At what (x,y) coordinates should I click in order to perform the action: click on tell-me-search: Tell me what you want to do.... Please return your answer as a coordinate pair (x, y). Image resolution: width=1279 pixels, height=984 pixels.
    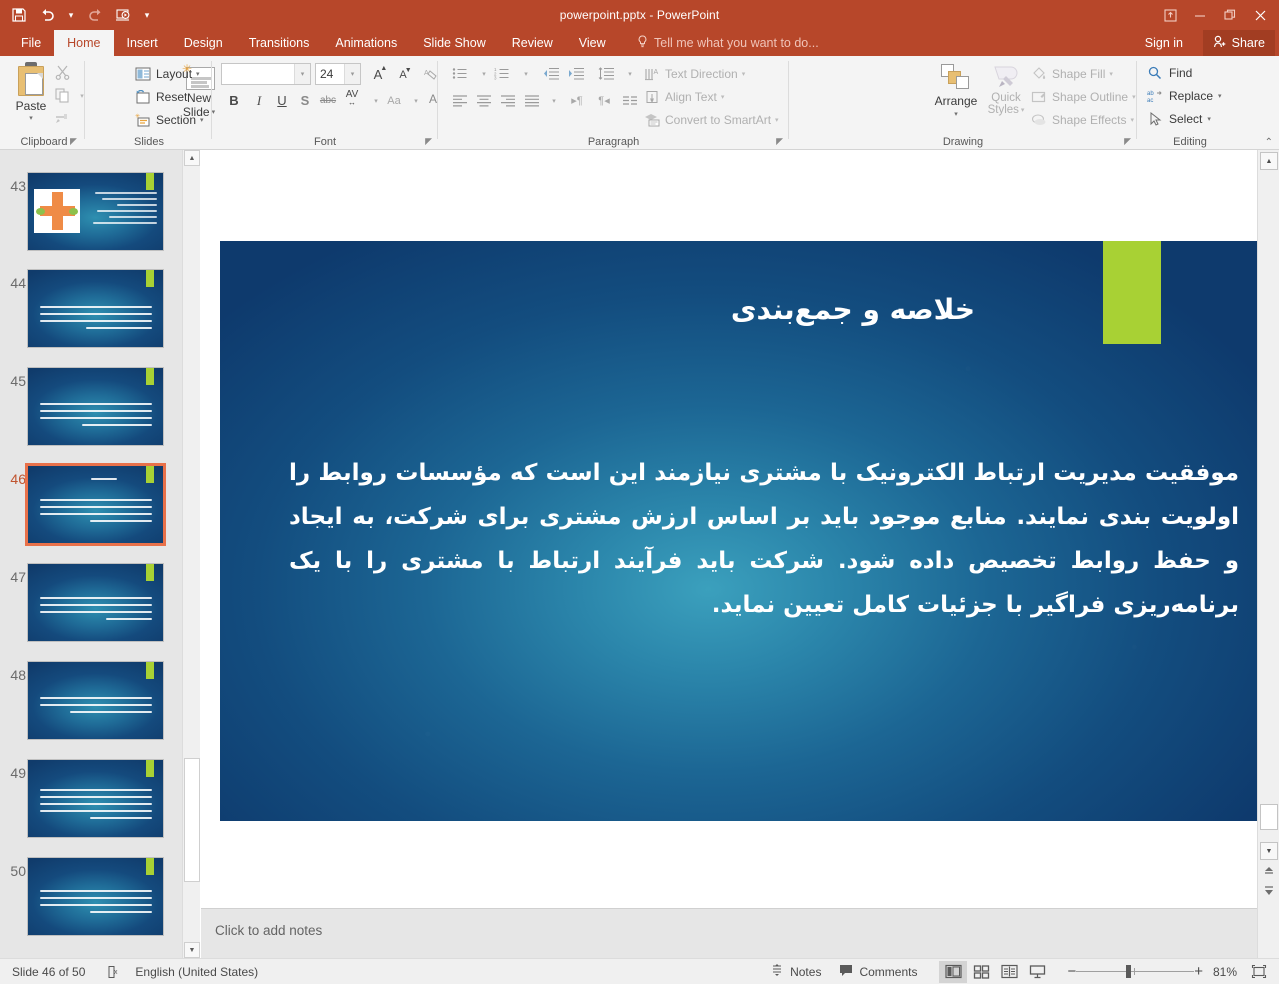
    Looking at the image, I should click on (728, 43).